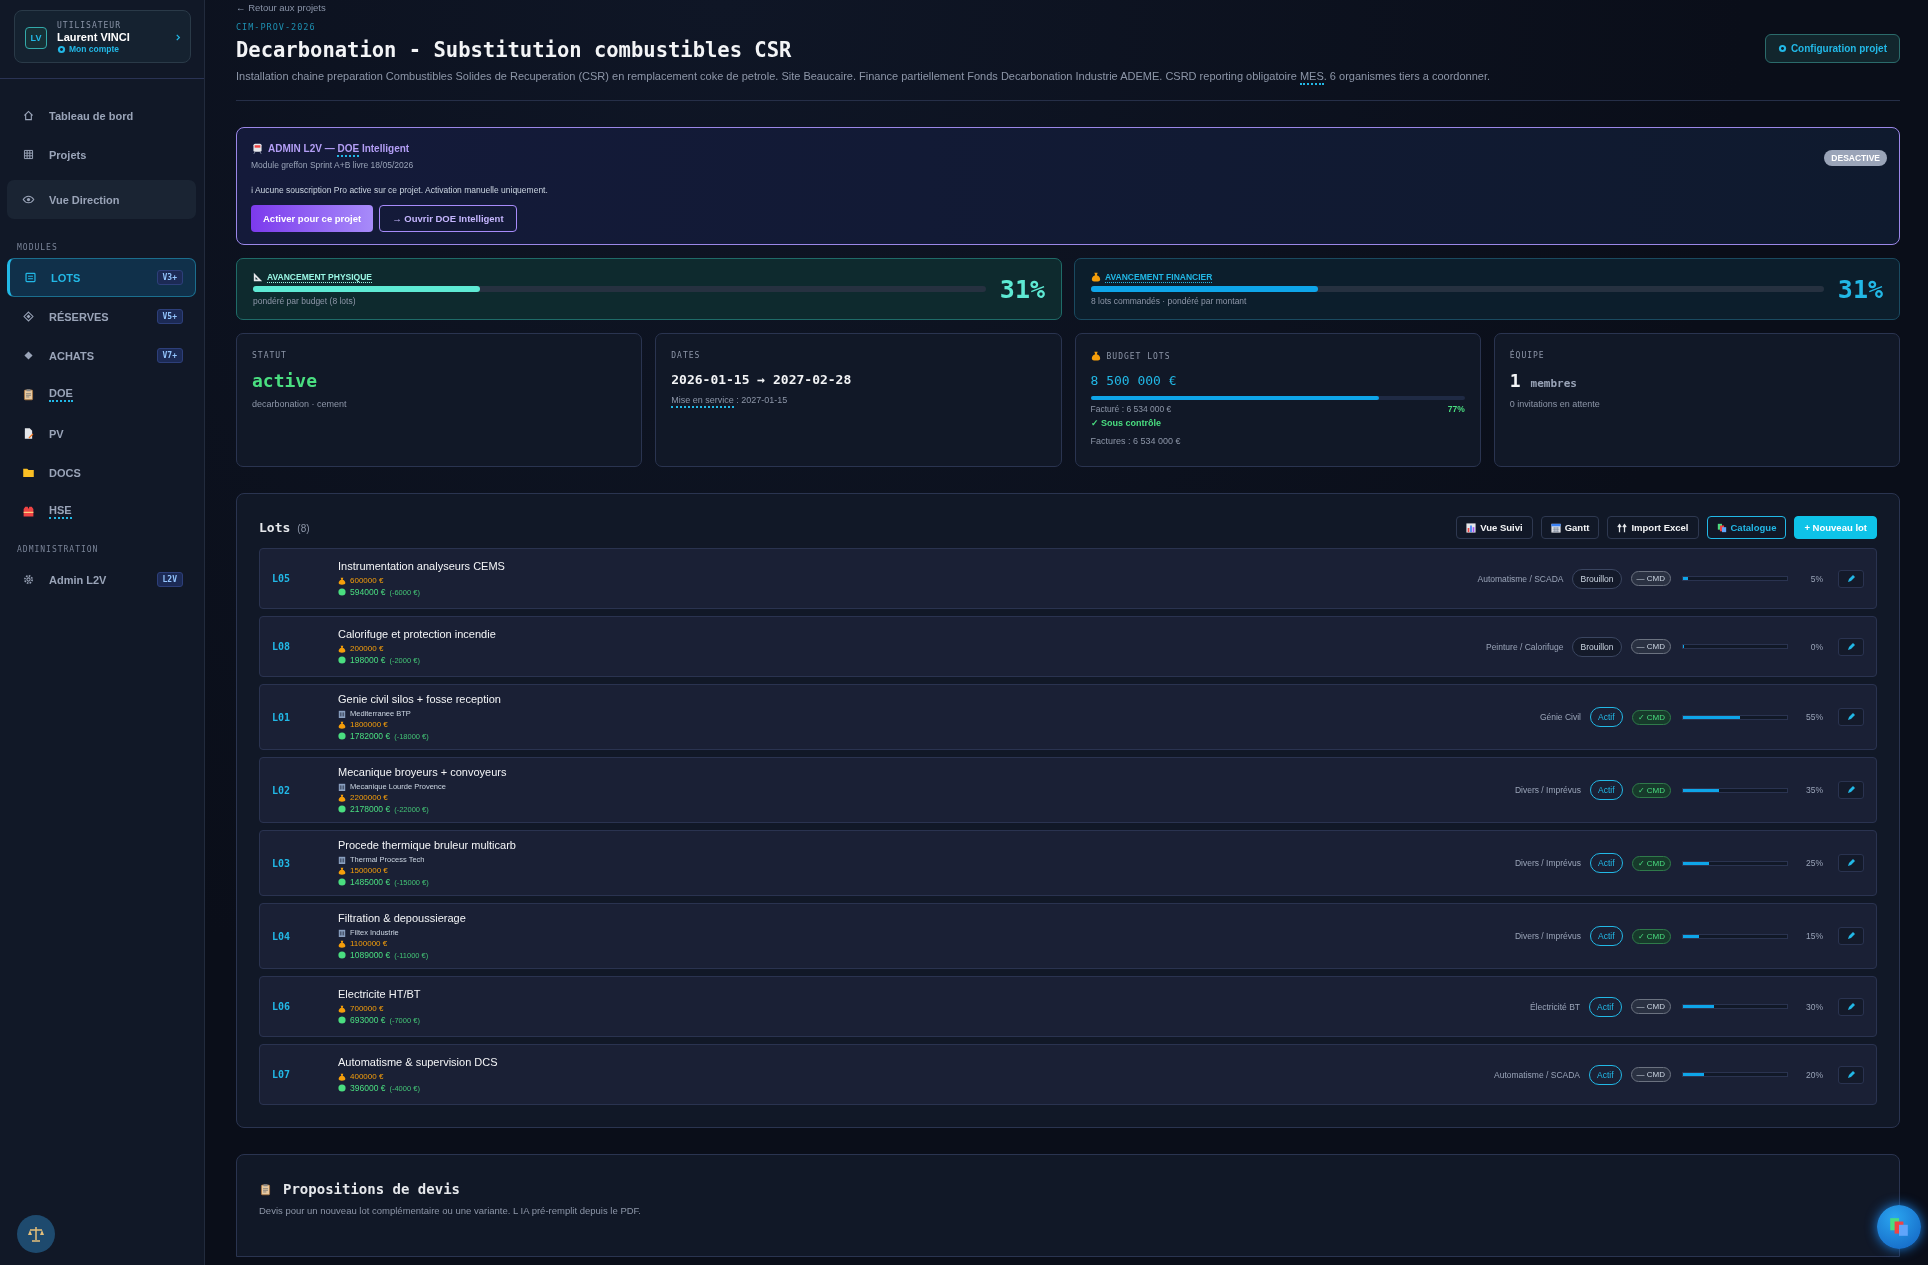  I want to click on nav-item: Vue Direction, so click(101, 199).